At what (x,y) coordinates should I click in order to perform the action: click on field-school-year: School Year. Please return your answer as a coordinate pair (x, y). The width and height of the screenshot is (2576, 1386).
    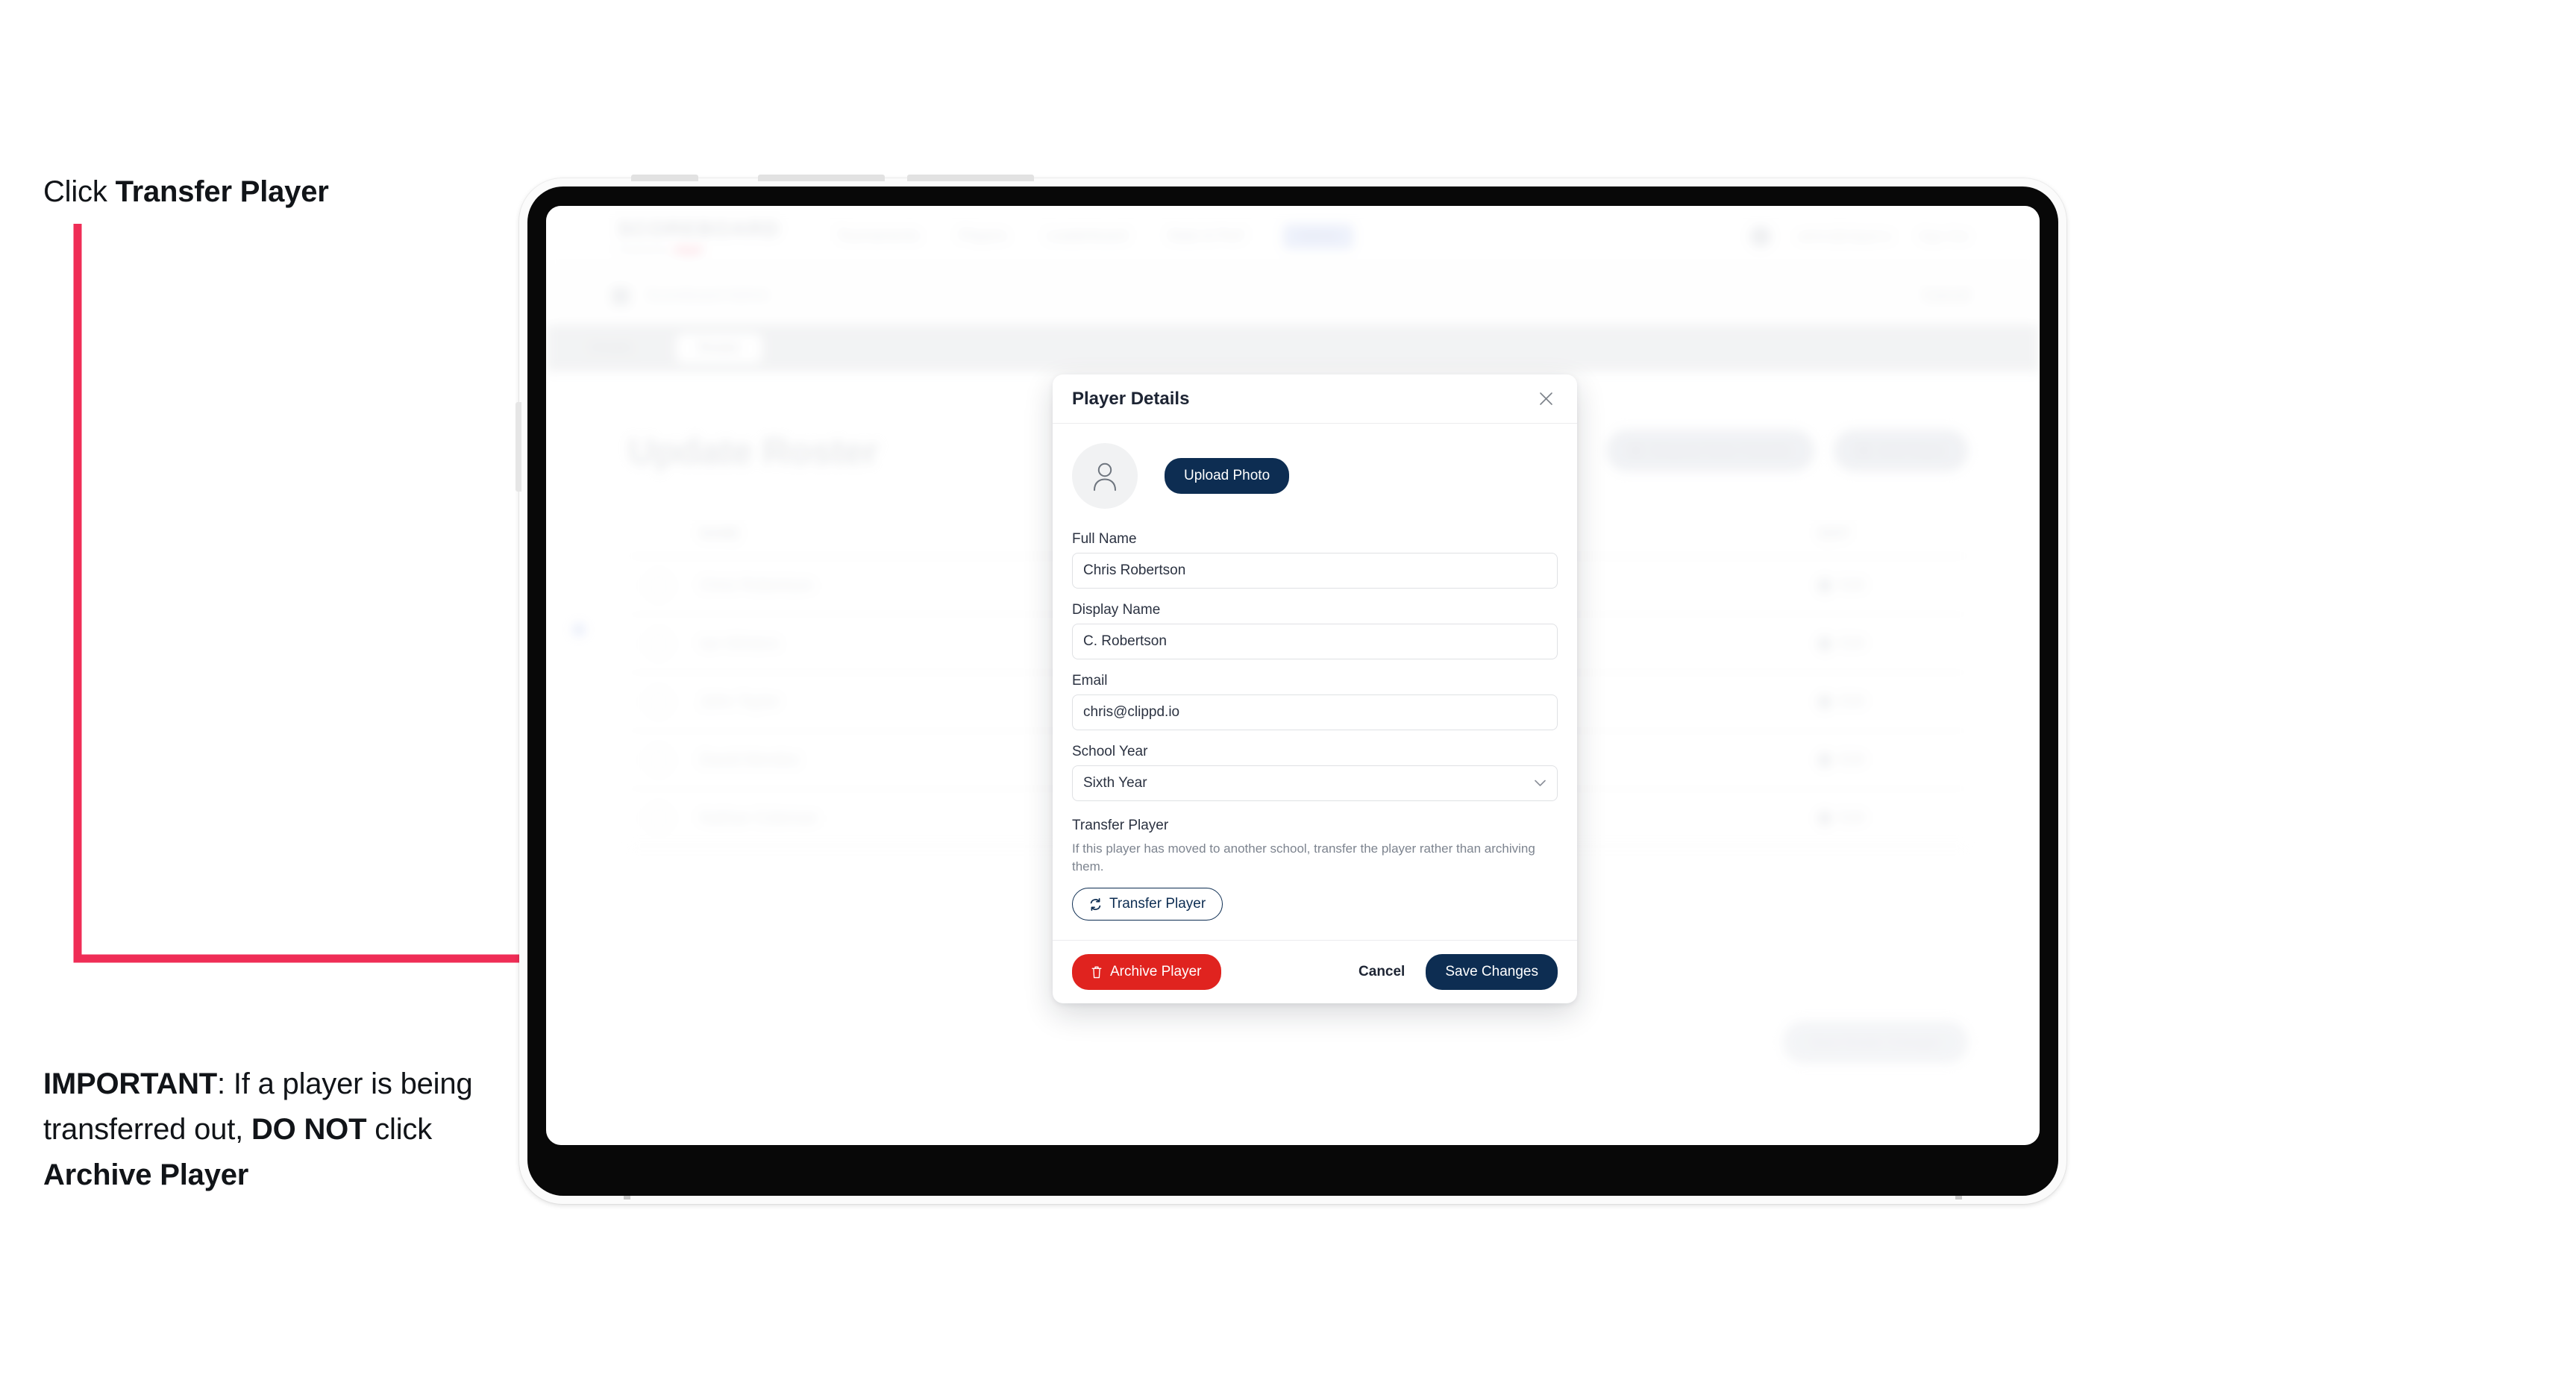
    Looking at the image, I should click on (1315, 772).